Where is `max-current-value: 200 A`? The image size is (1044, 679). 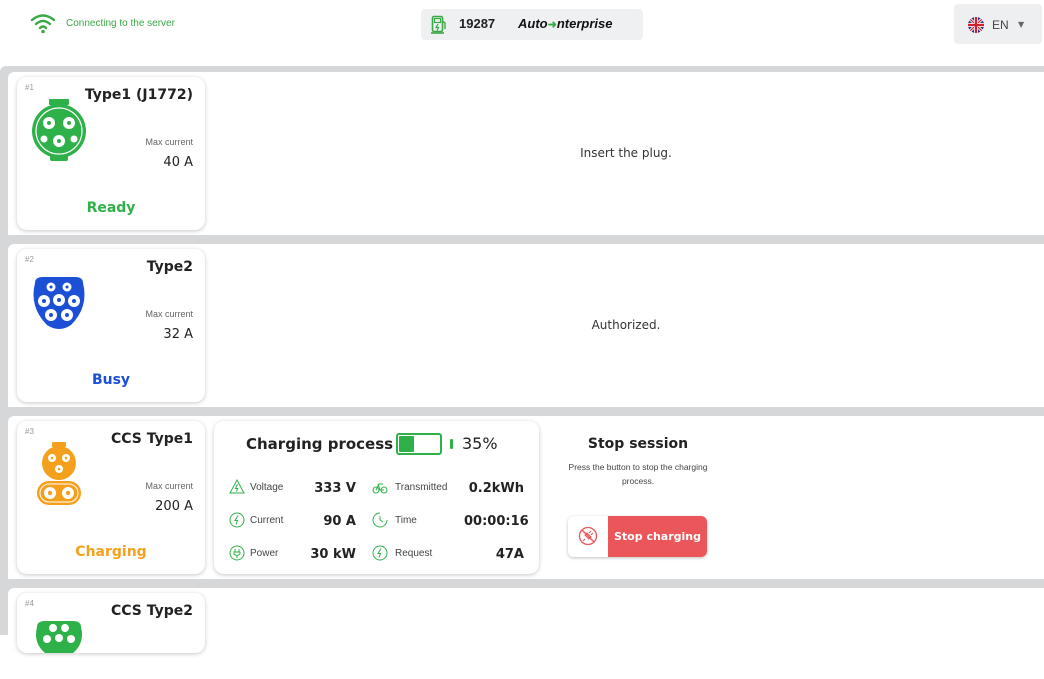
max-current-value: 200 A is located at coordinates (174, 506).